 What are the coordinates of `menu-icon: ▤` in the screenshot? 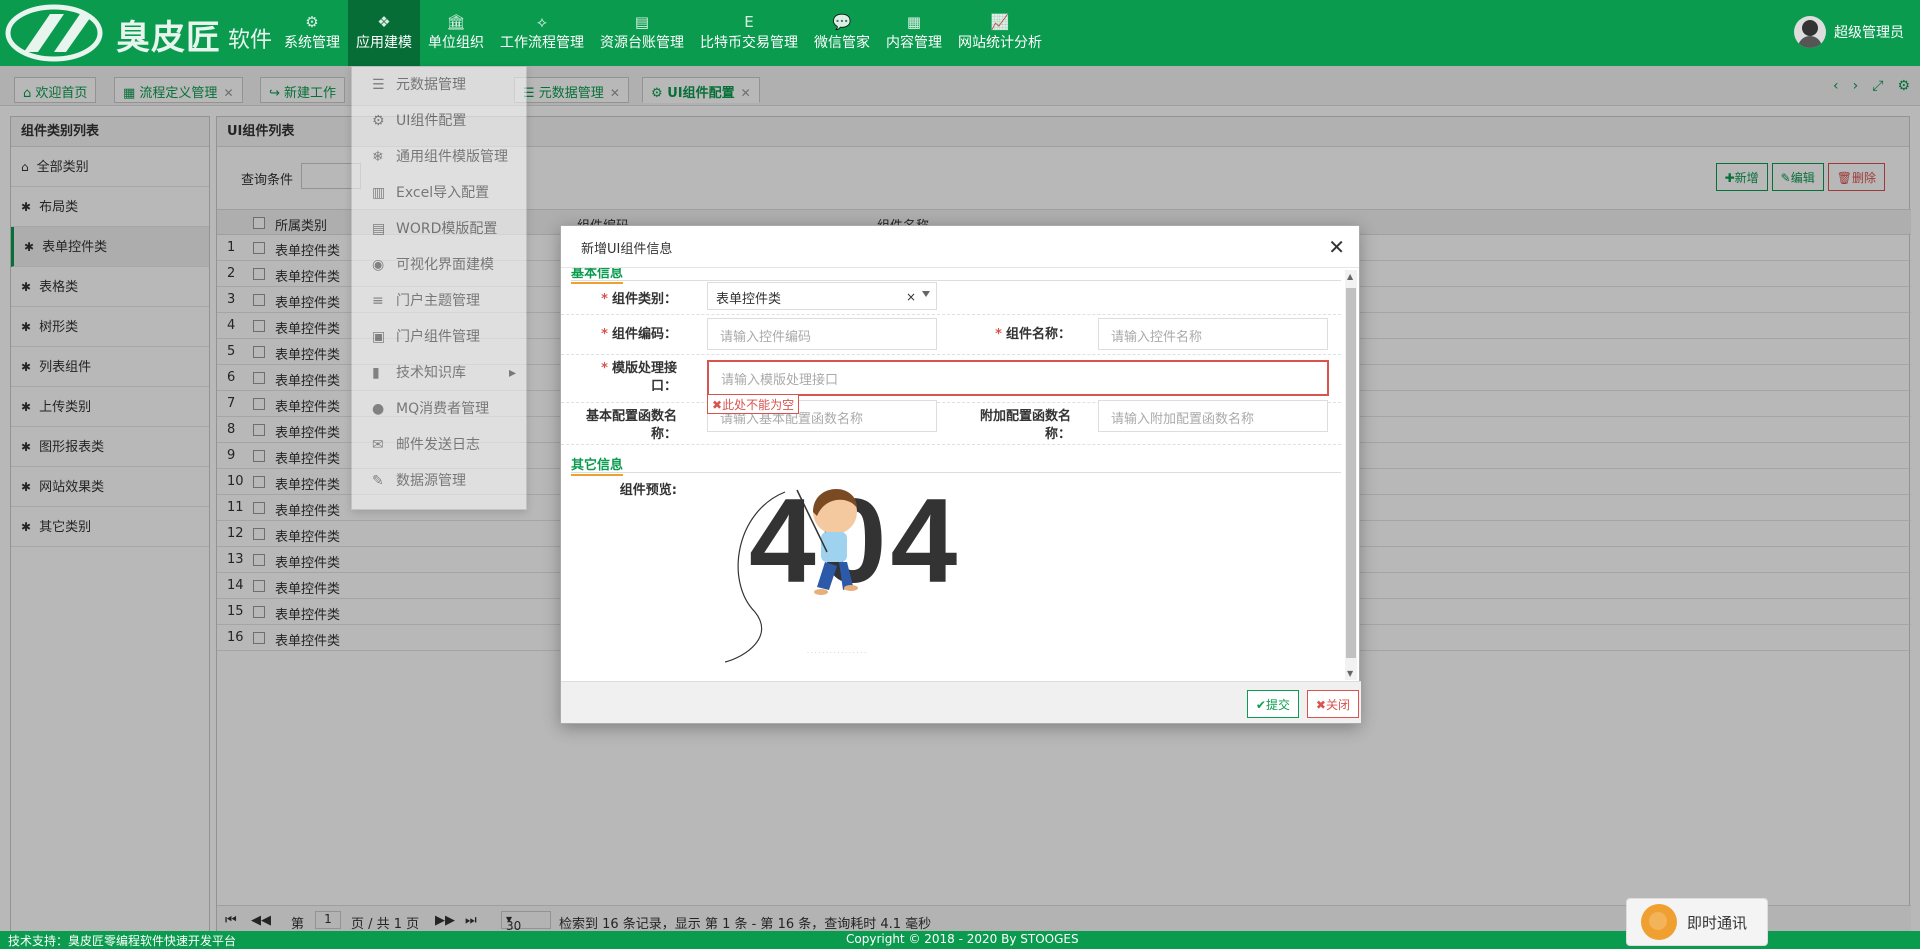 It's located at (379, 229).